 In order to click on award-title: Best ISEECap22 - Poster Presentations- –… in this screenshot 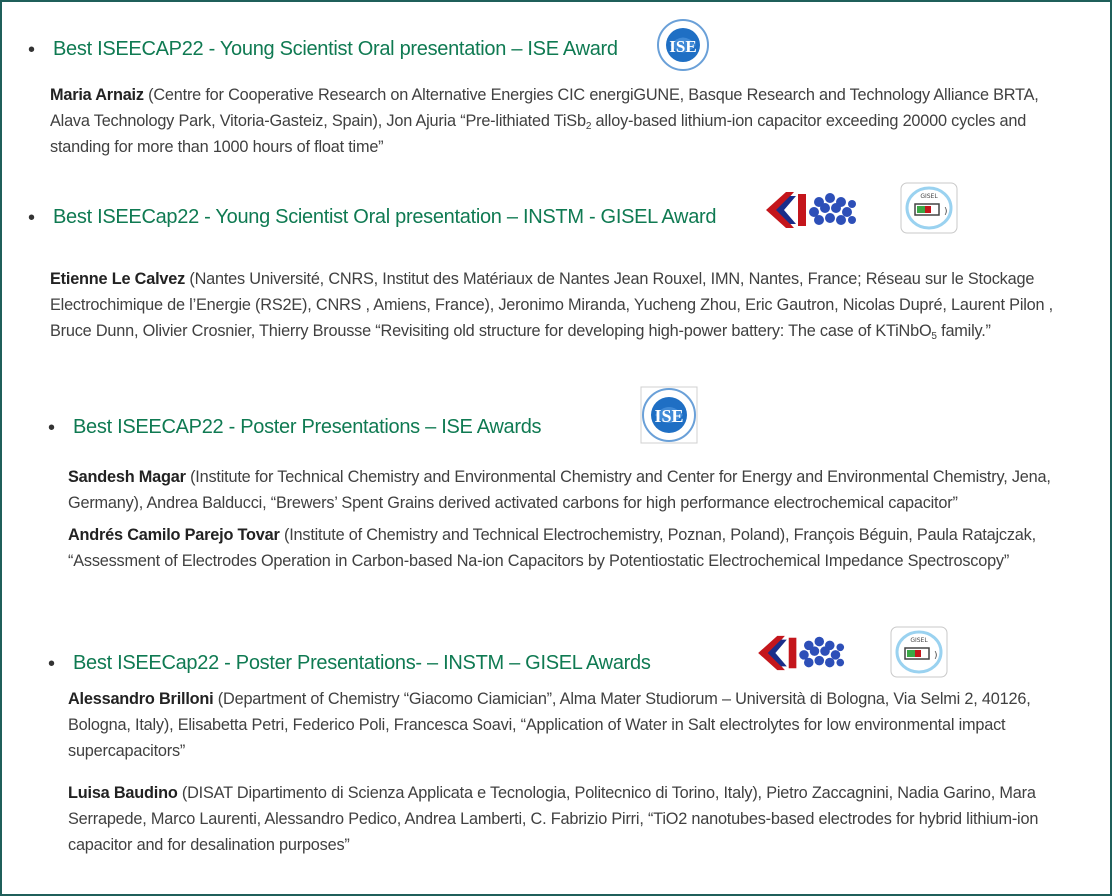, I will do `click(362, 663)`.